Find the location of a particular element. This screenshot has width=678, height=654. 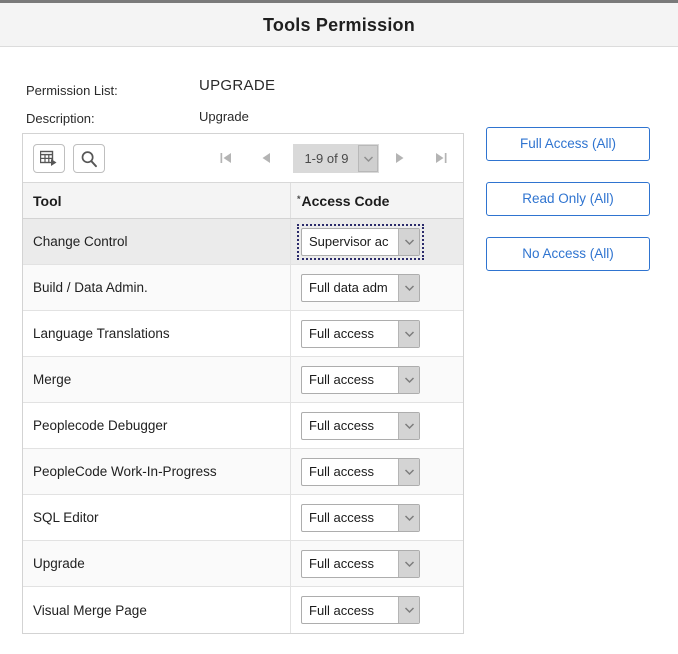

previous-page-icon is located at coordinates (266, 158).